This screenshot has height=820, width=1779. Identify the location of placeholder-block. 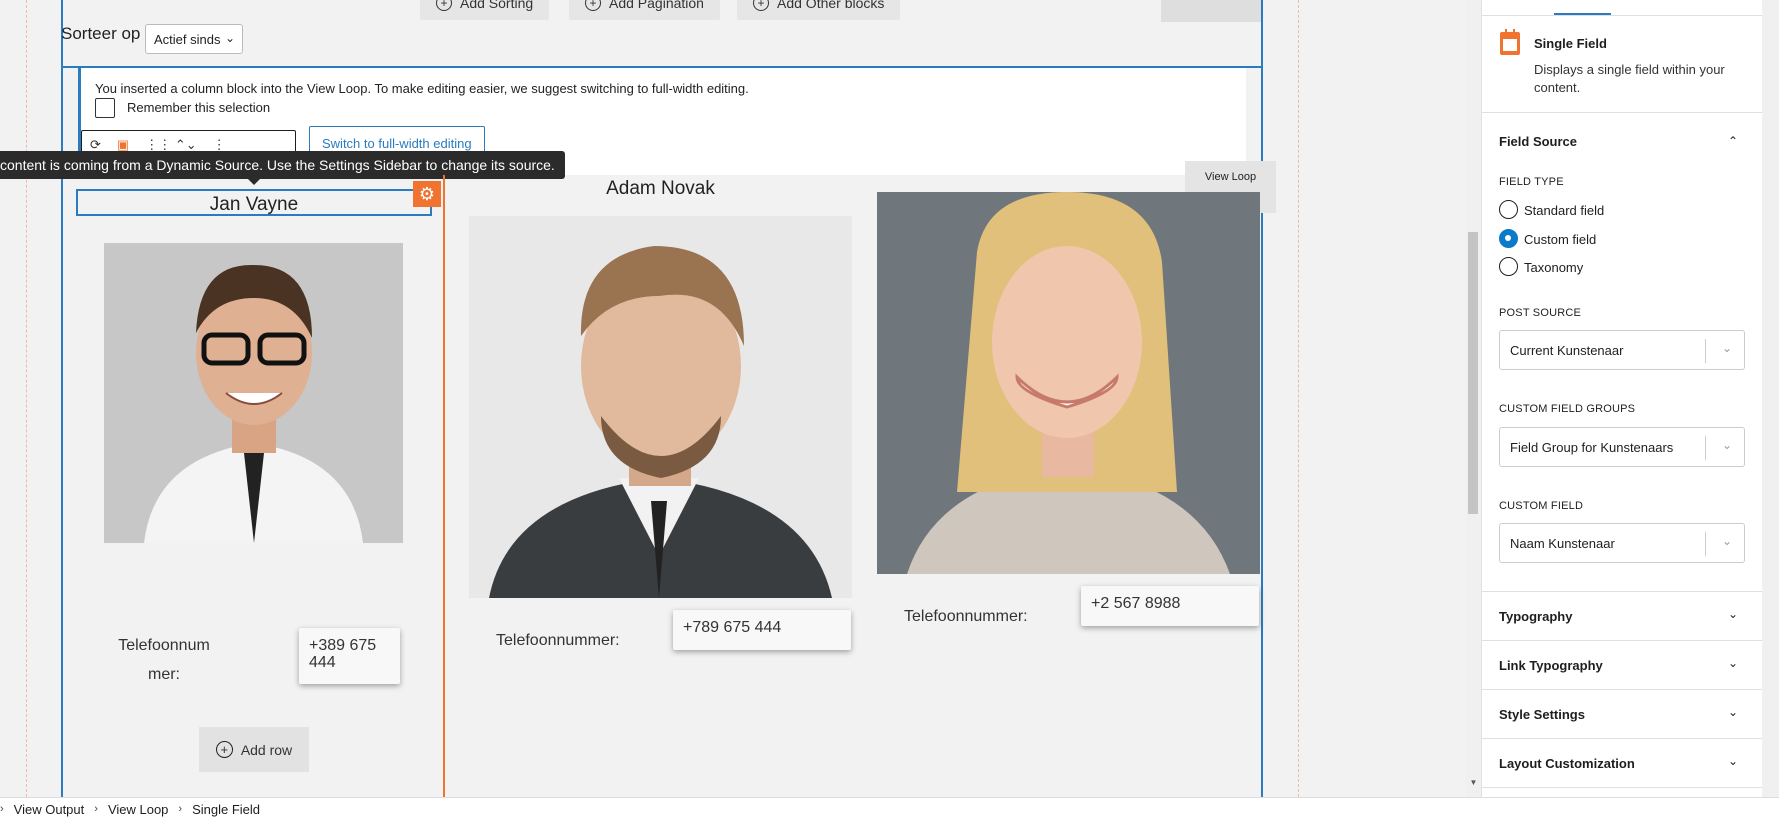
(1211, 11).